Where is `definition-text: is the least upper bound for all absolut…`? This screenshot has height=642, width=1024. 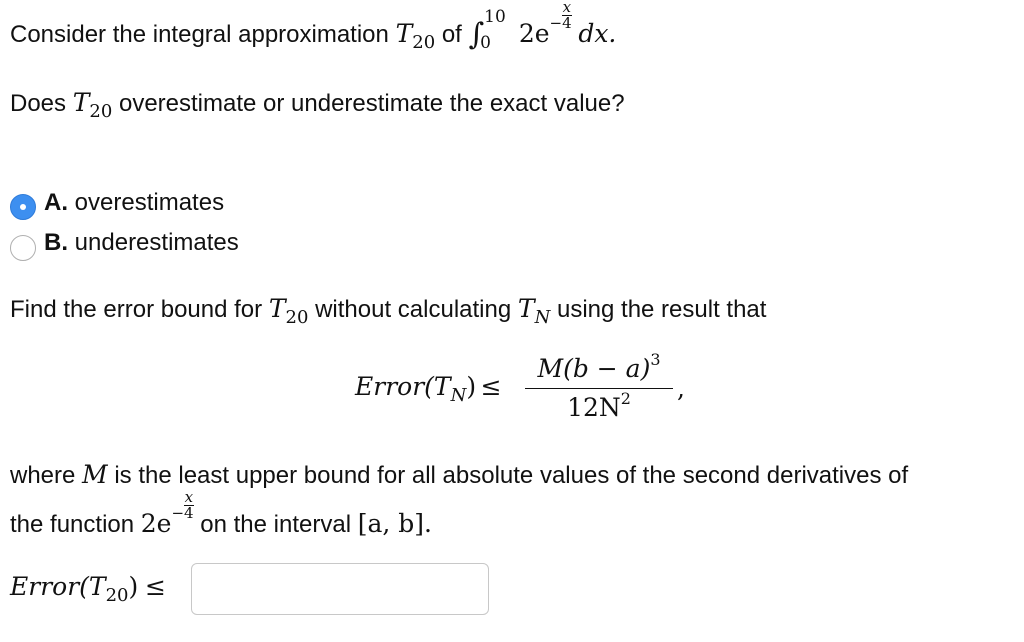 definition-text: is the least upper bound for all absolut… is located at coordinates (511, 475).